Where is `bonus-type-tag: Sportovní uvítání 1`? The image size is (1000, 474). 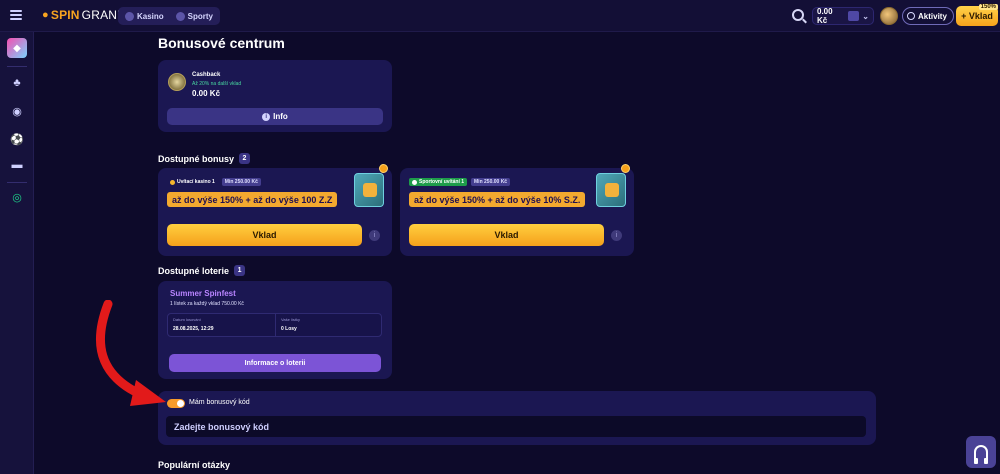
bonus-type-tag: Sportovní uvítání 1 is located at coordinates (438, 182).